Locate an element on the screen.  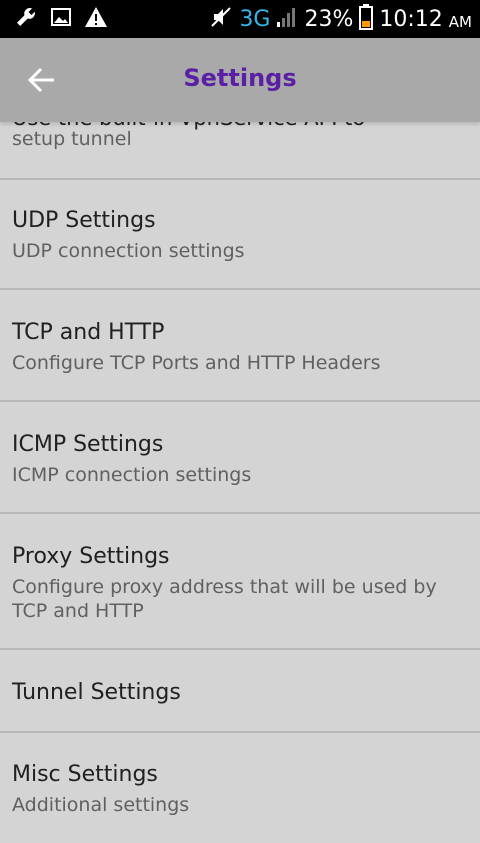
page-title: Settings is located at coordinates (240, 78).